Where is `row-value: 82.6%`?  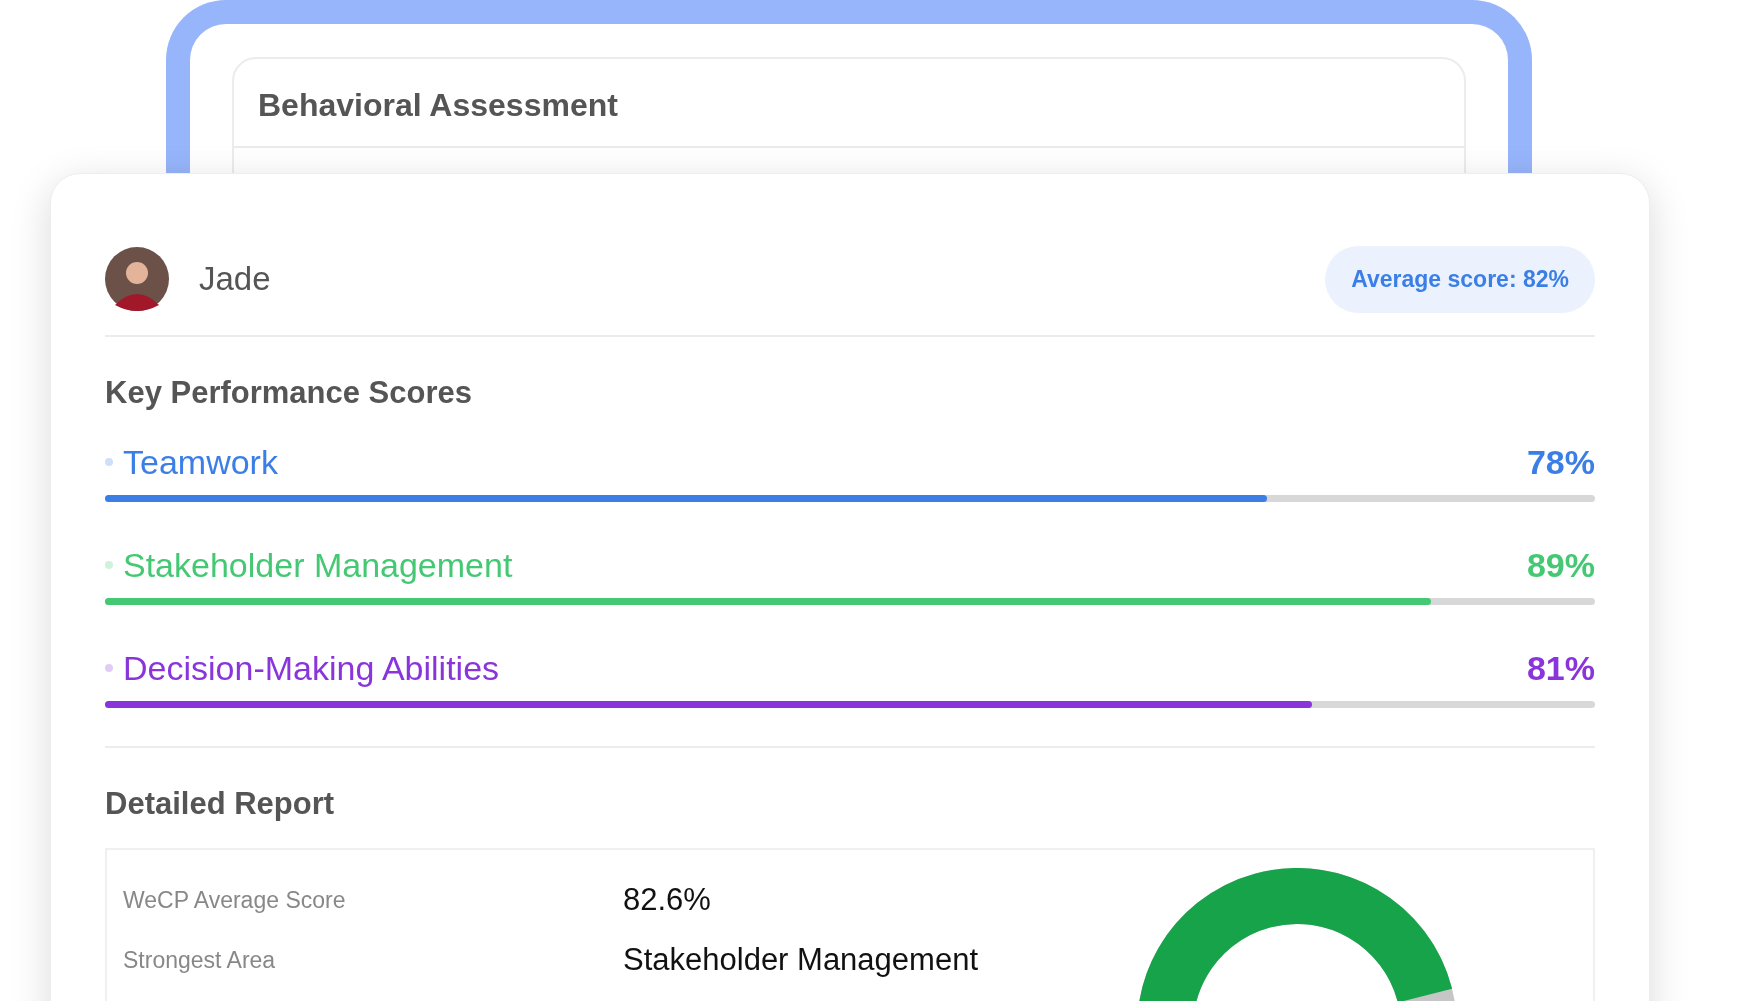
row-value: 82.6% is located at coordinates (667, 900).